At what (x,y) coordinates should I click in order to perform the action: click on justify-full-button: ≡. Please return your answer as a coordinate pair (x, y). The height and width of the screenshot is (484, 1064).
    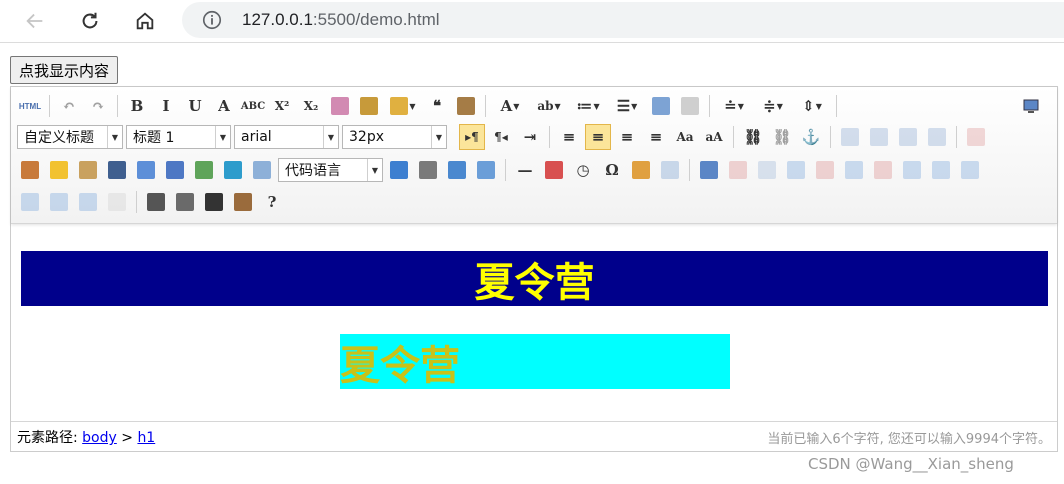
    Looking at the image, I should click on (656, 137).